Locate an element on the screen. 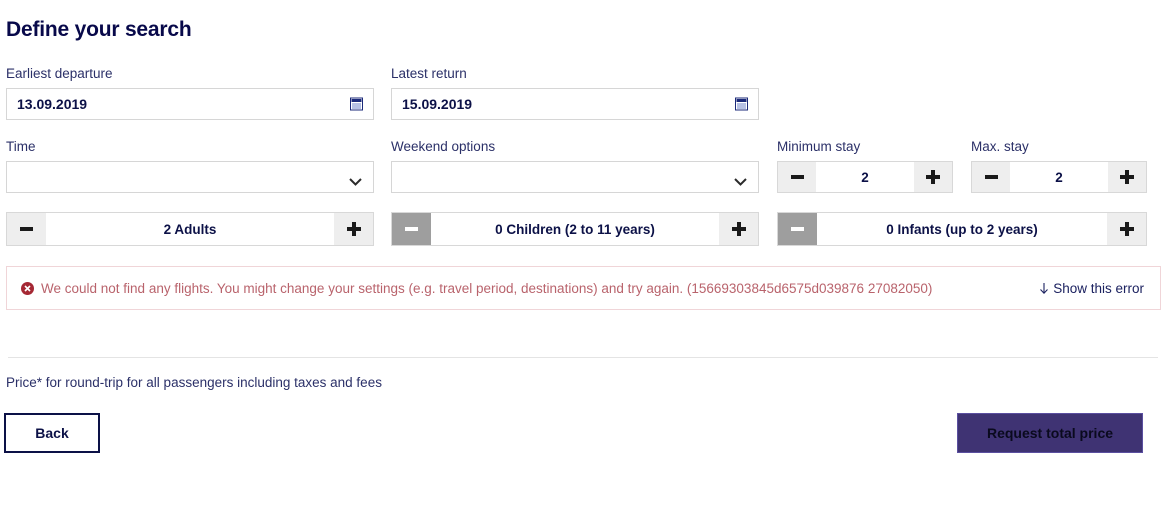 The image size is (1167, 523). weekend-options-label: Weekend options is located at coordinates (443, 146).